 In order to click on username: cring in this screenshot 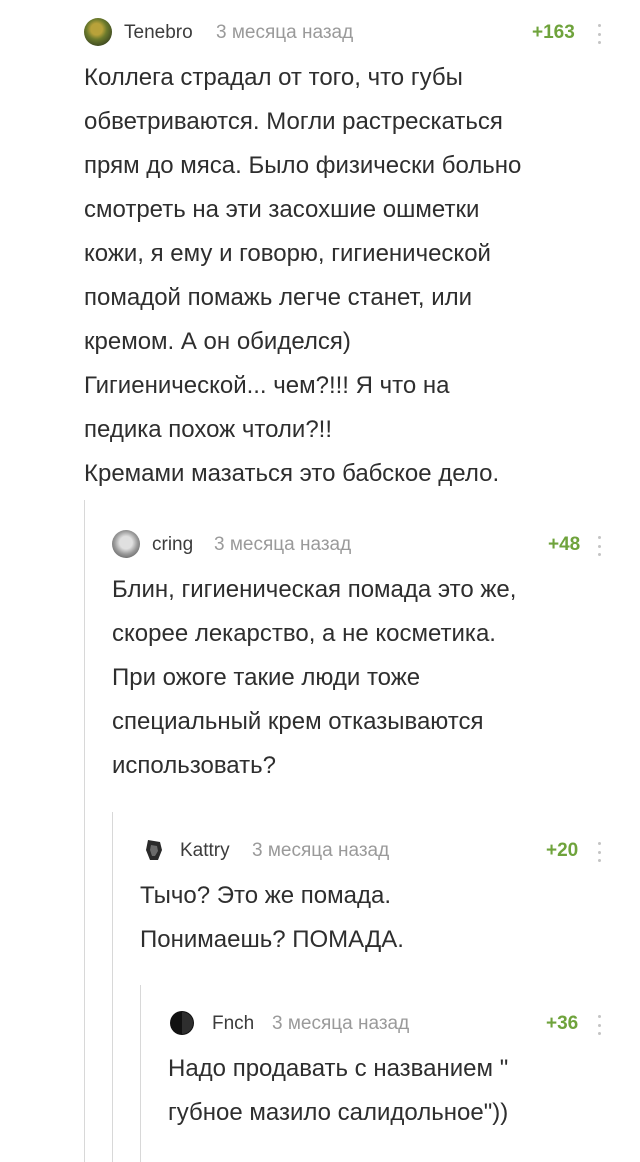, I will do `click(172, 545)`.